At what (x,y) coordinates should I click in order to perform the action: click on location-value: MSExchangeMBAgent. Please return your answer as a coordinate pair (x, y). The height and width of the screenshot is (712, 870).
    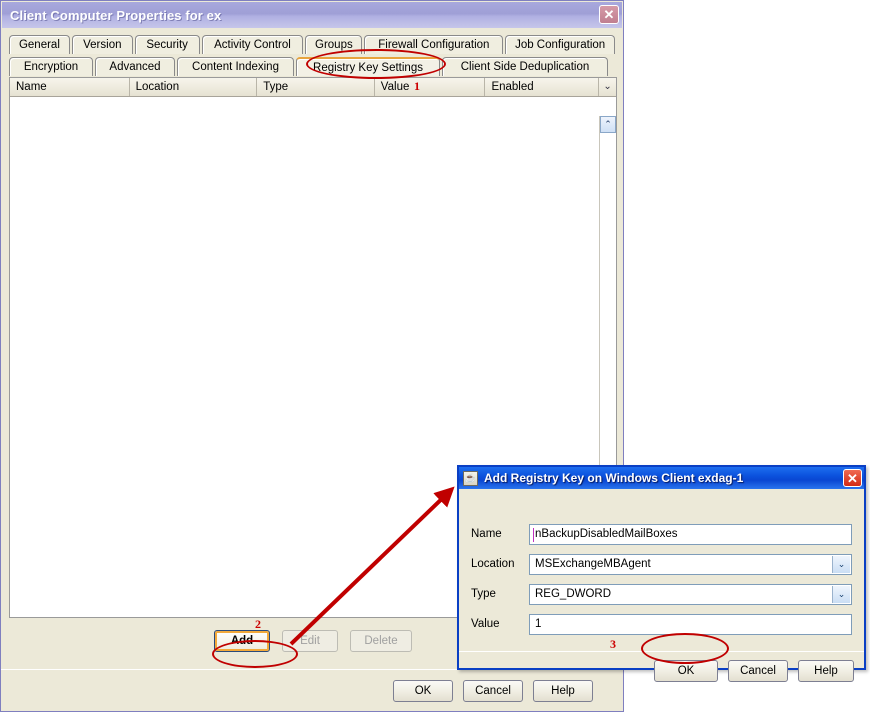
    Looking at the image, I should click on (593, 564).